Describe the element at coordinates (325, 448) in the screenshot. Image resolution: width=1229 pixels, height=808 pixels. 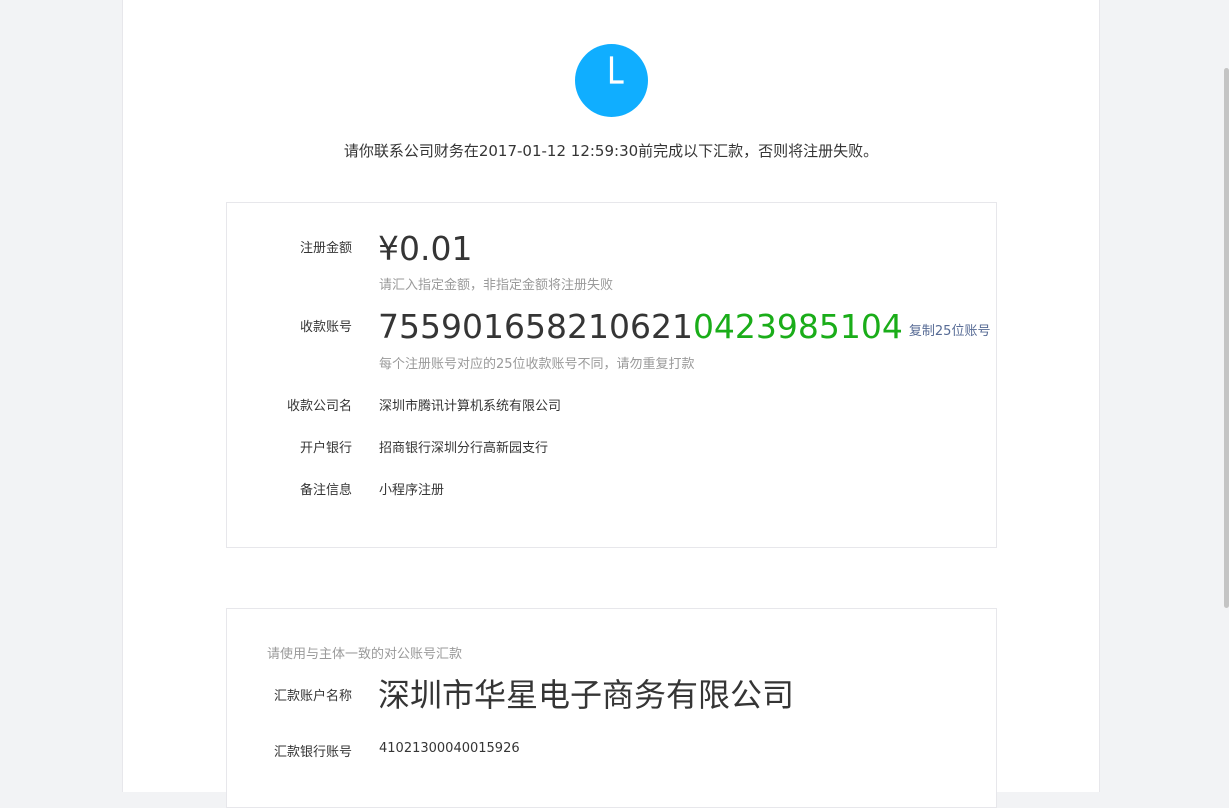
I see `bank-label: 开户银行` at that location.